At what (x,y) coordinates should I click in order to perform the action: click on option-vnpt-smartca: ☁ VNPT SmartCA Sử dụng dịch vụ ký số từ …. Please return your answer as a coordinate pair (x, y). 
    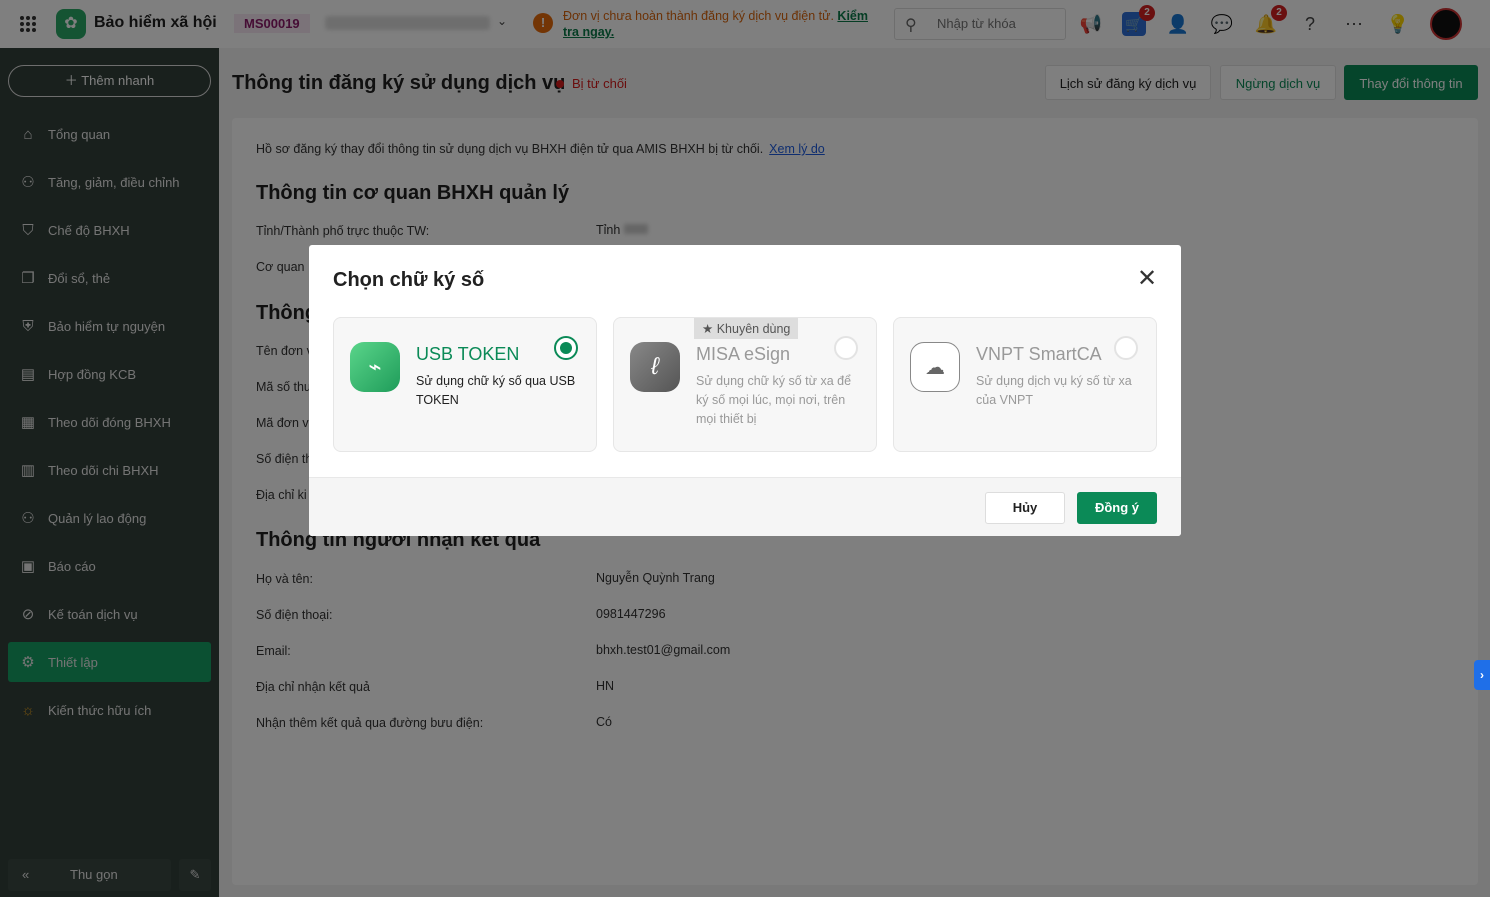
    Looking at the image, I should click on (1025, 384).